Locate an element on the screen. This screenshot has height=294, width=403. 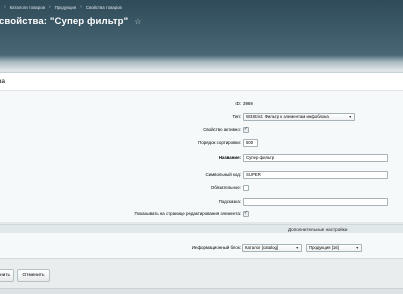
bottom-divider is located at coordinates (201, 291).